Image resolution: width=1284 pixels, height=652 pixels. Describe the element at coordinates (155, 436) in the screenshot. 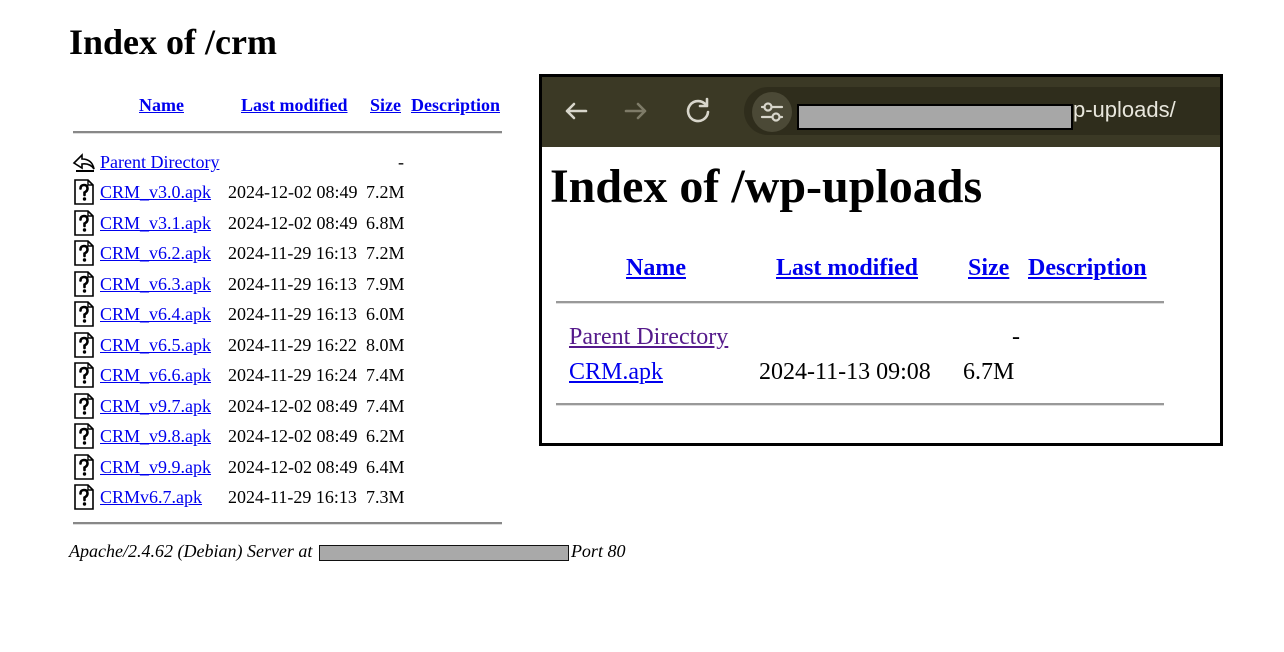

I see `file-link: CRM_v9.8.apk` at that location.